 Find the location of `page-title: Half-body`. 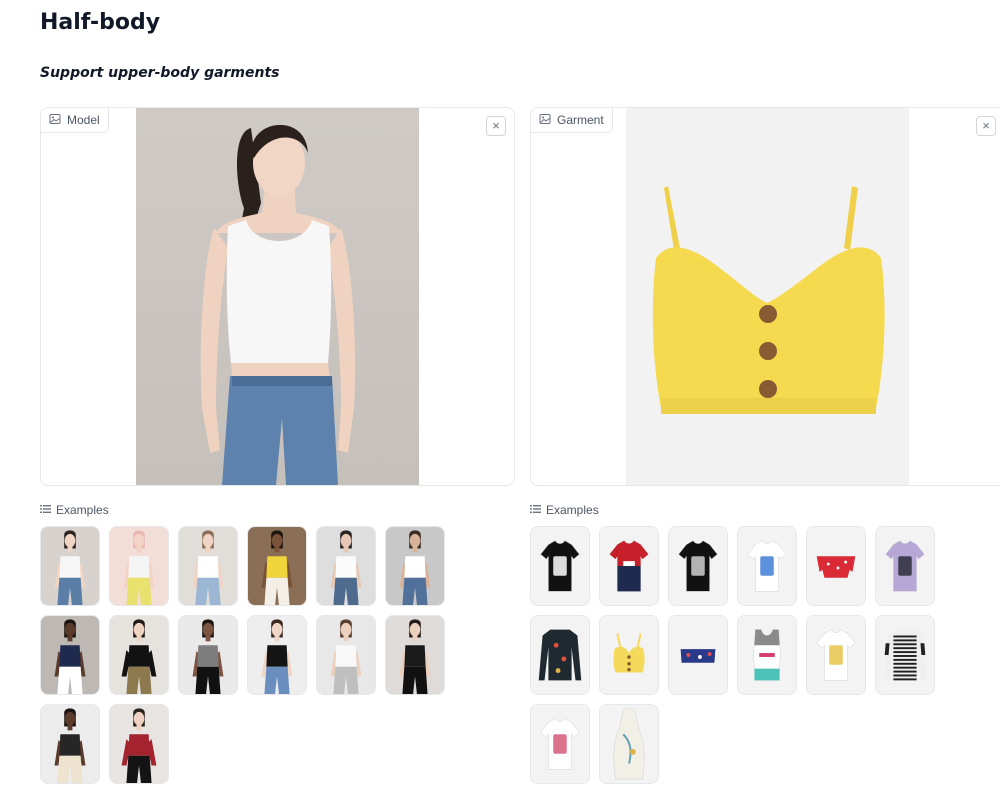

page-title: Half-body is located at coordinates (100, 22).